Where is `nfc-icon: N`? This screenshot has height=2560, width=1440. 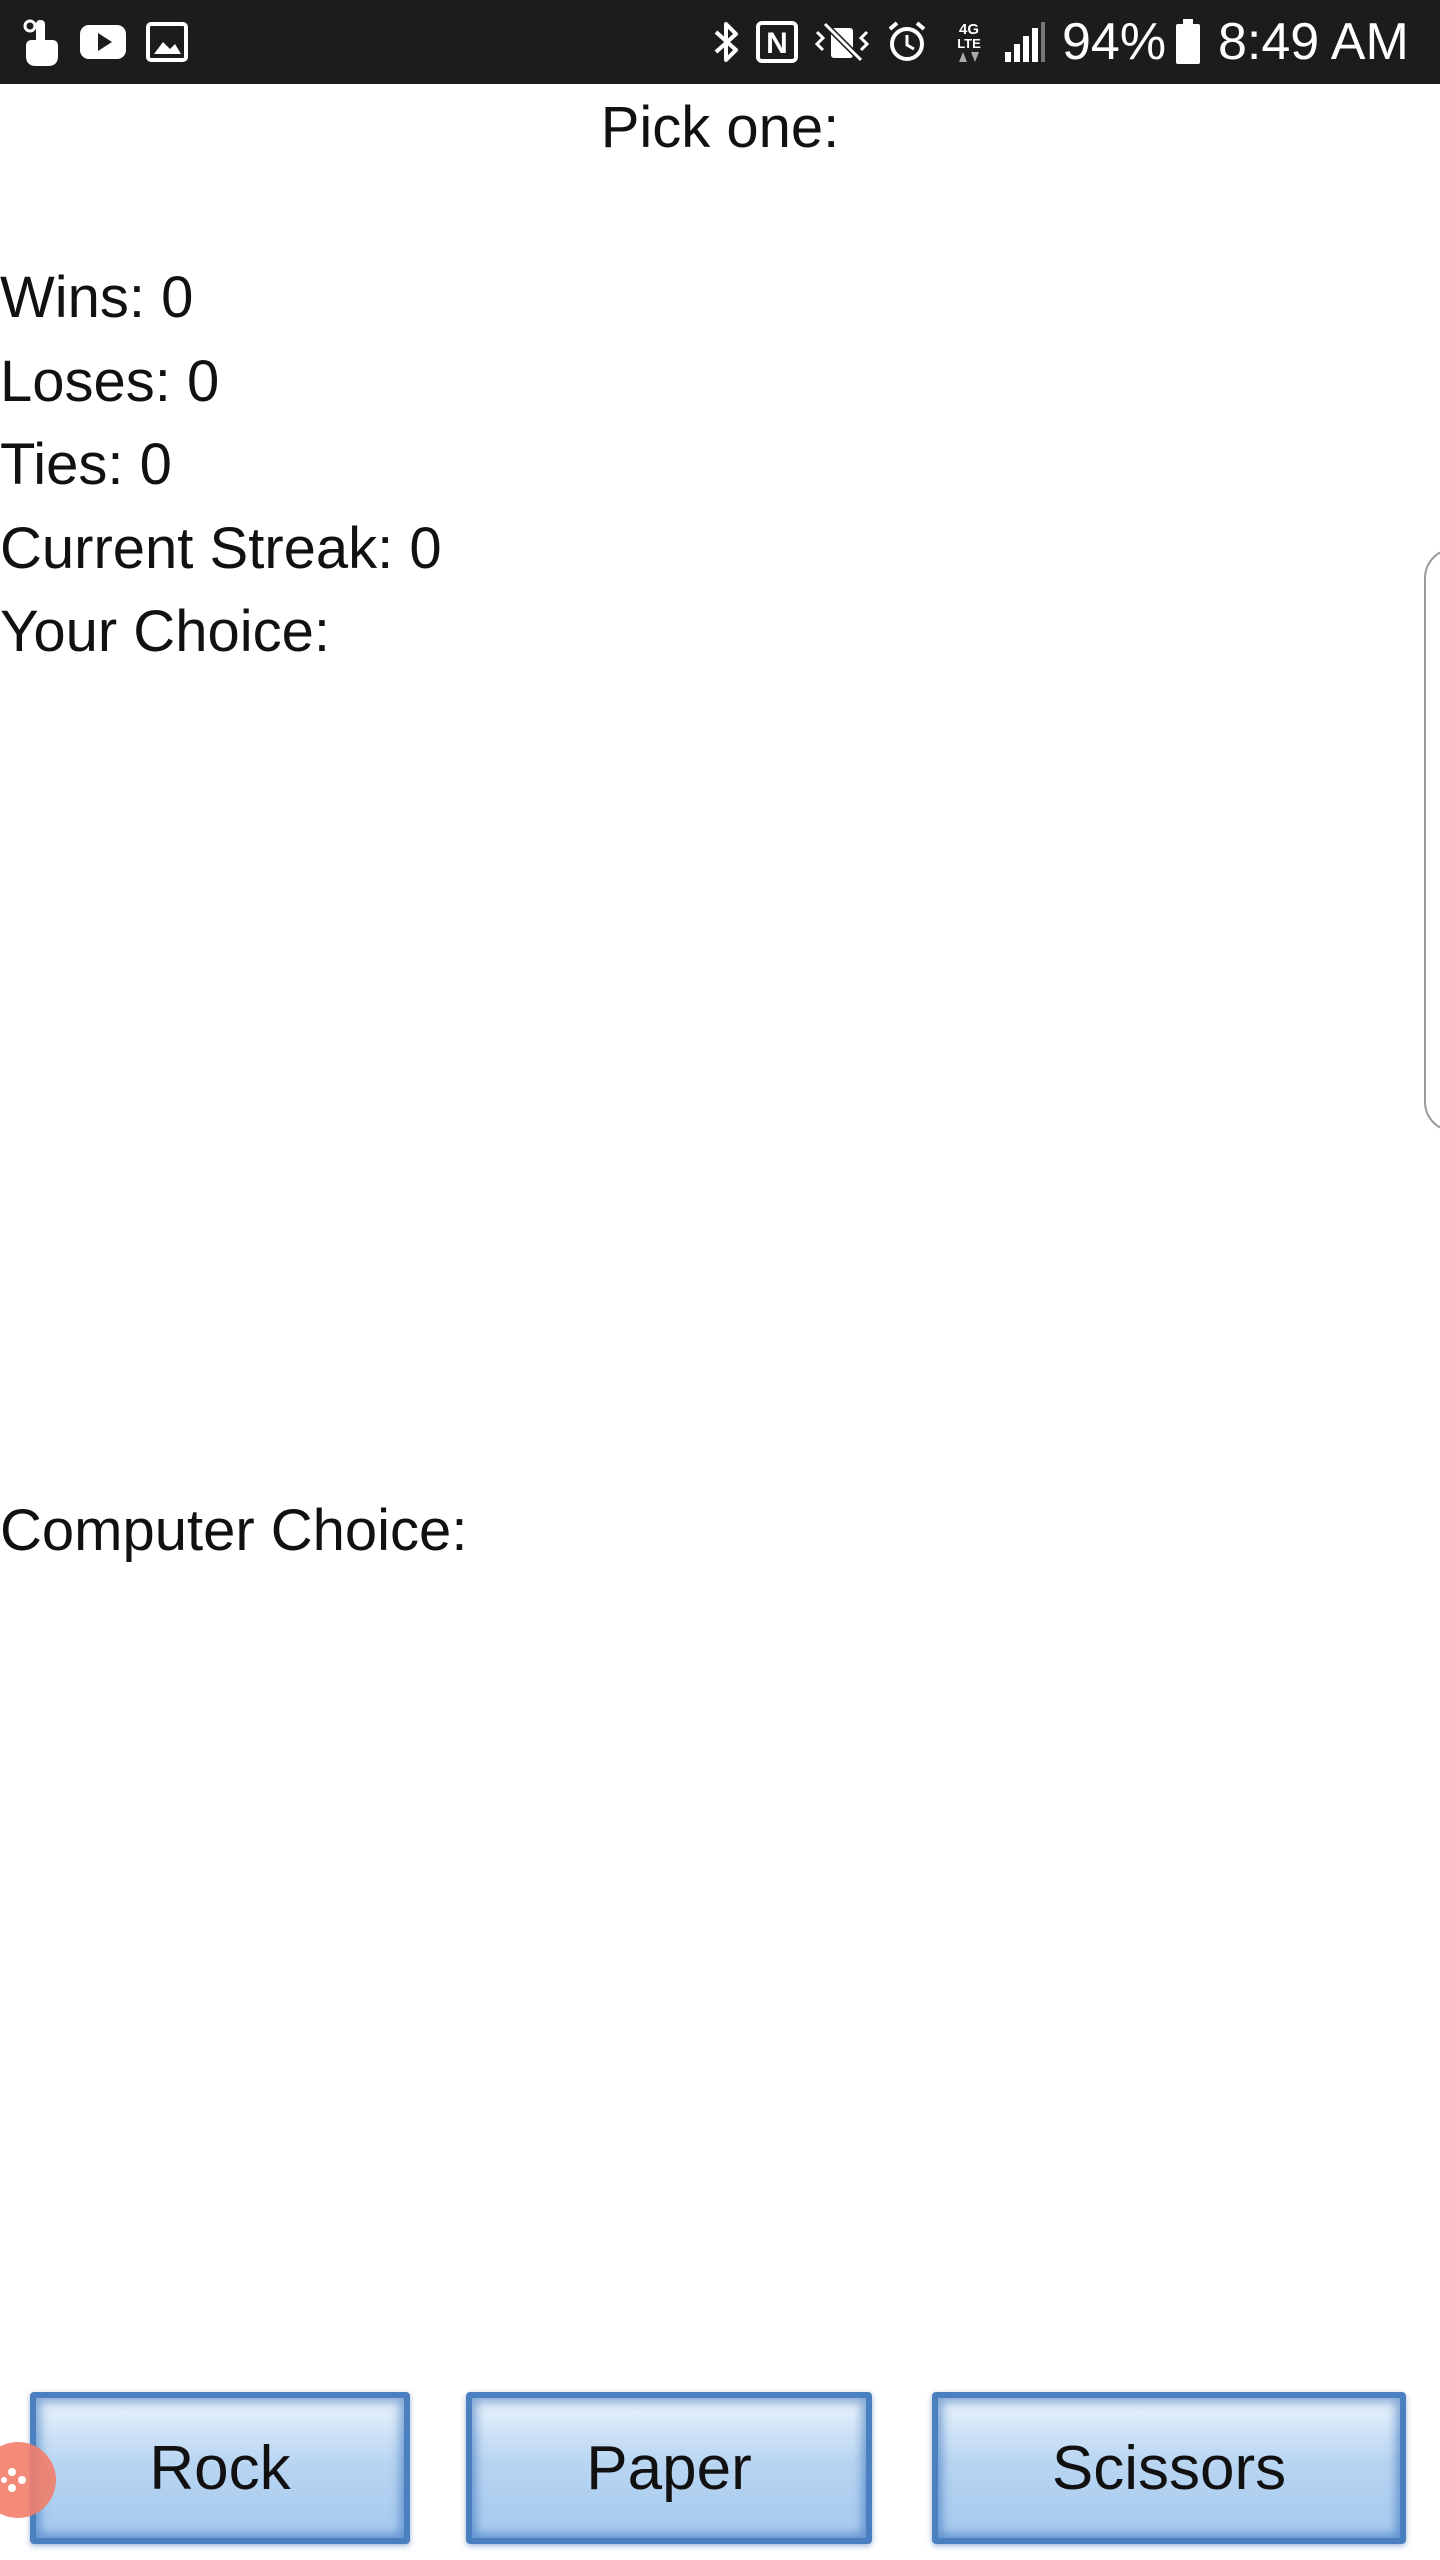
nfc-icon: N is located at coordinates (777, 42).